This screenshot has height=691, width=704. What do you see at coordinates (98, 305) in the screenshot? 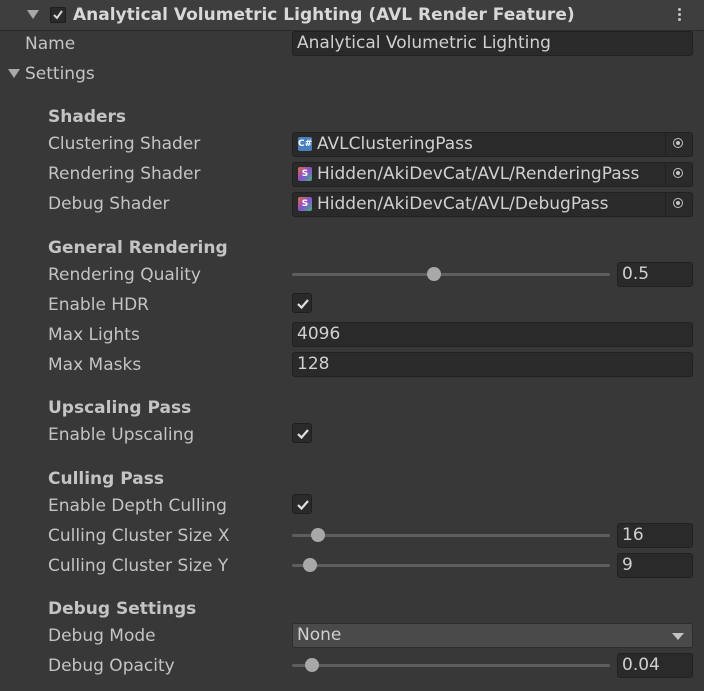
I see `enable-hdr-label: Enable HDR` at bounding box center [98, 305].